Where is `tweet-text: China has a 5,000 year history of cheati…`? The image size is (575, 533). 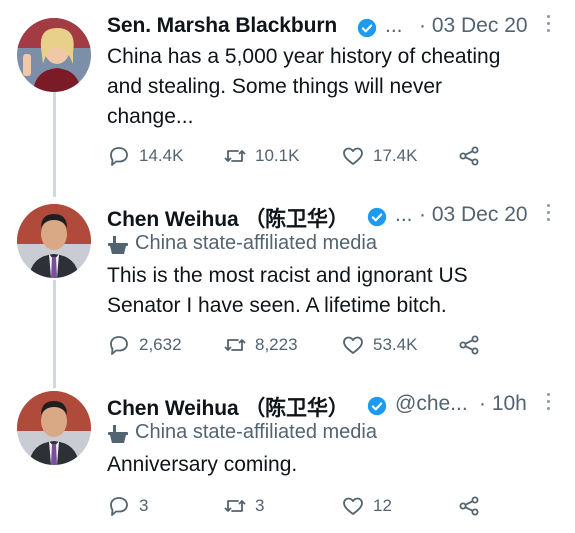
tweet-text: China has a 5,000 year history of cheati… is located at coordinates (332, 87).